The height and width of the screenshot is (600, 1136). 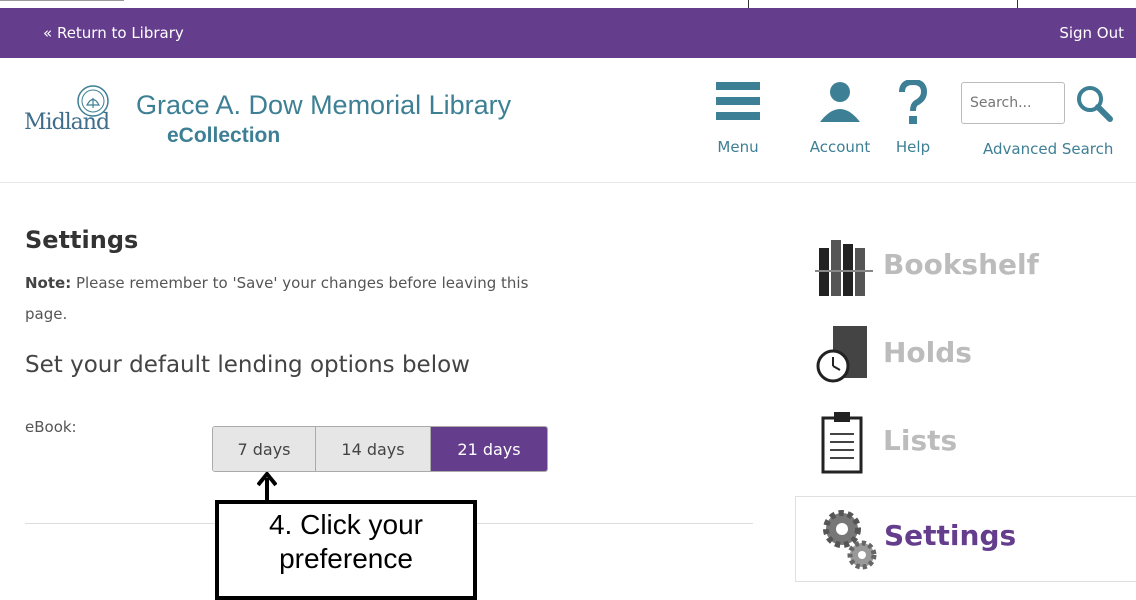 I want to click on page-title: Settings, so click(x=82, y=240).